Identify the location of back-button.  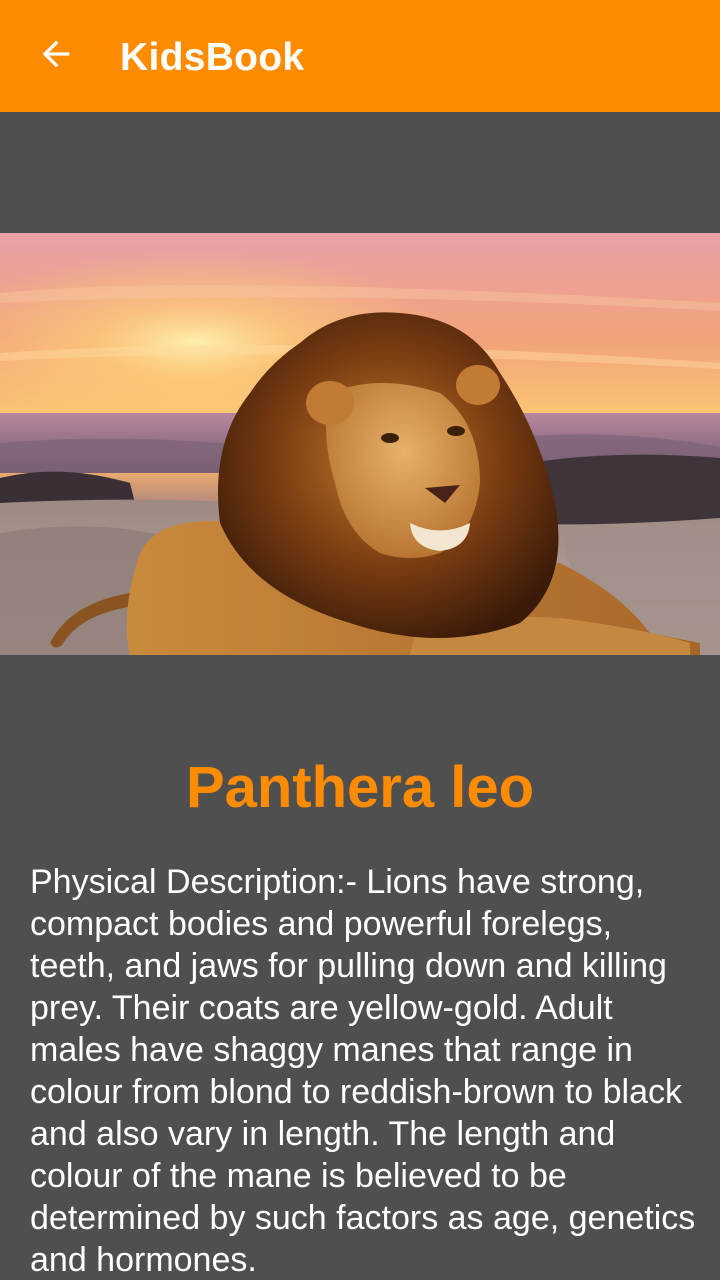
(56, 56).